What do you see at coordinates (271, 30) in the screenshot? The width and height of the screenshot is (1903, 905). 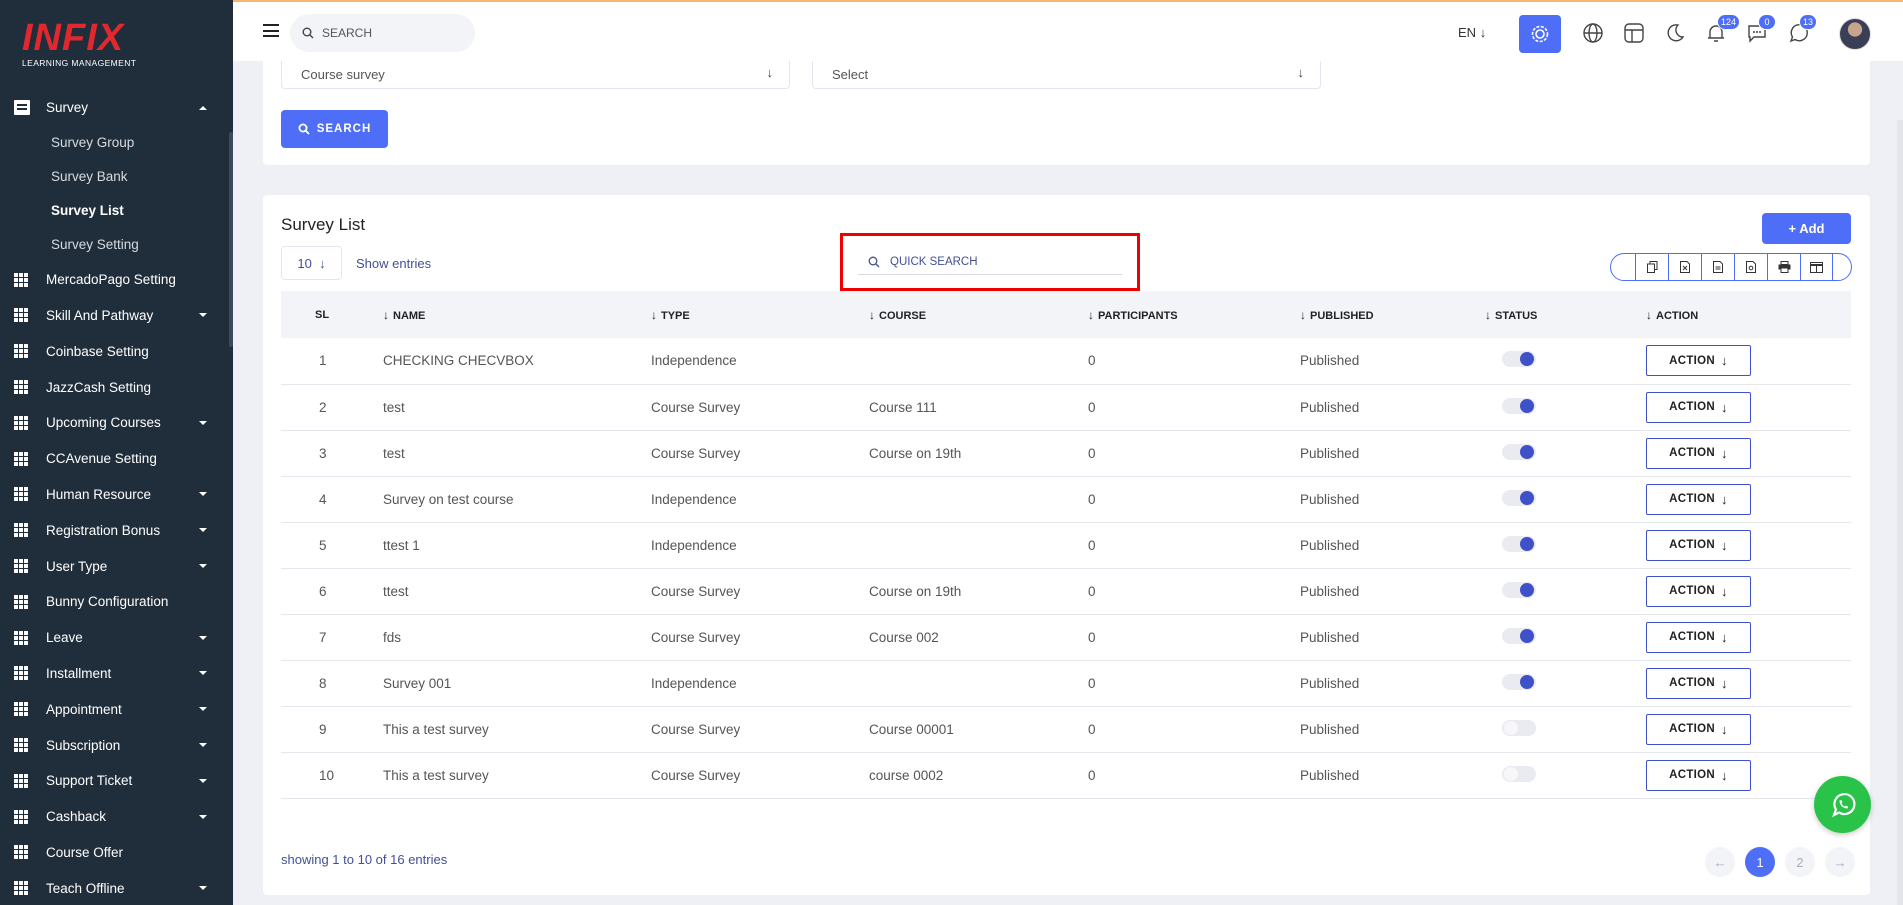 I see `menu-toggle-icon` at bounding box center [271, 30].